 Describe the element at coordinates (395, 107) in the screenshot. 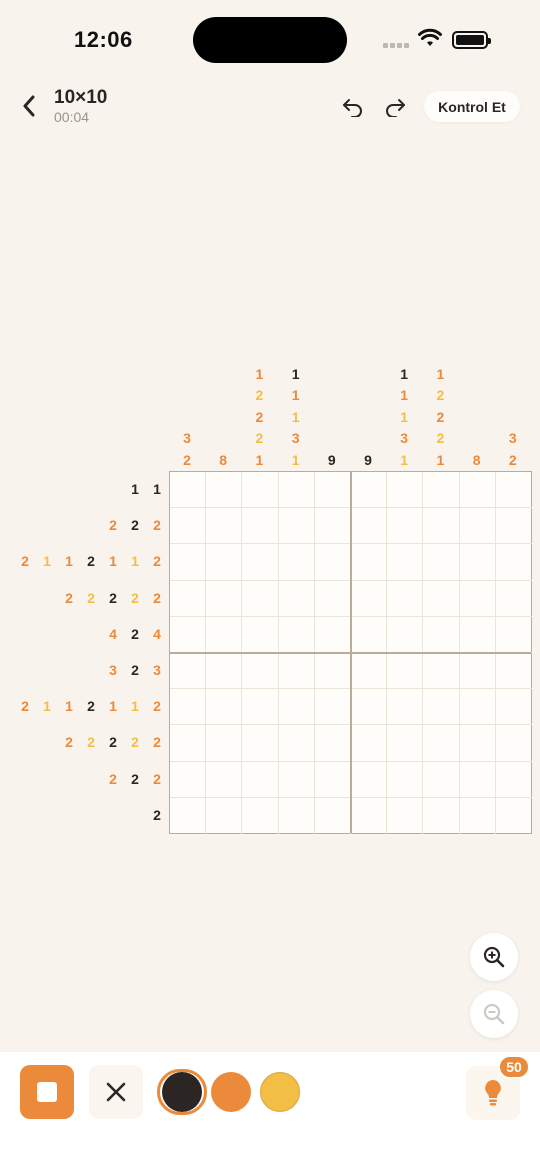

I see `redo-button` at that location.